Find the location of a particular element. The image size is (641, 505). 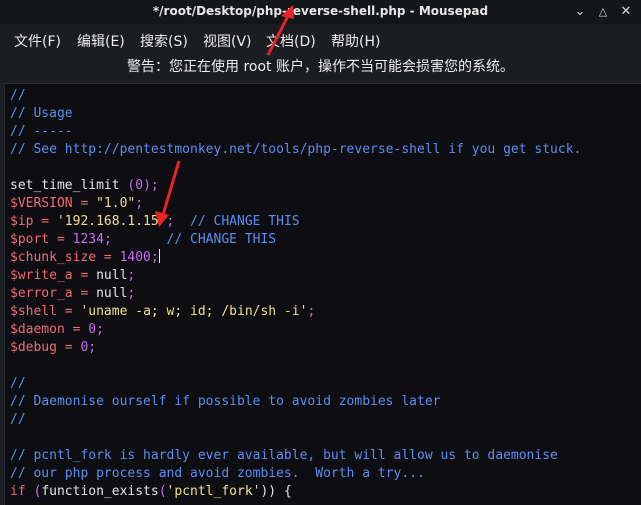

code-token: 'pcntl_fork' is located at coordinates (213, 491).